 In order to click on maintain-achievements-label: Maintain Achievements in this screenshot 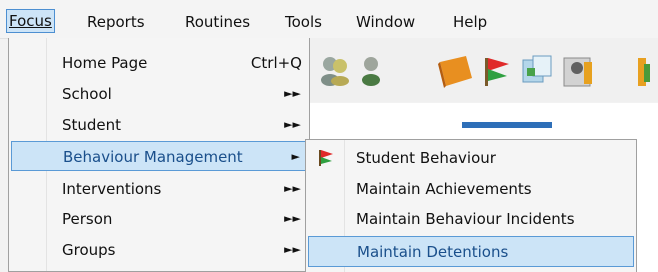, I will do `click(444, 189)`.